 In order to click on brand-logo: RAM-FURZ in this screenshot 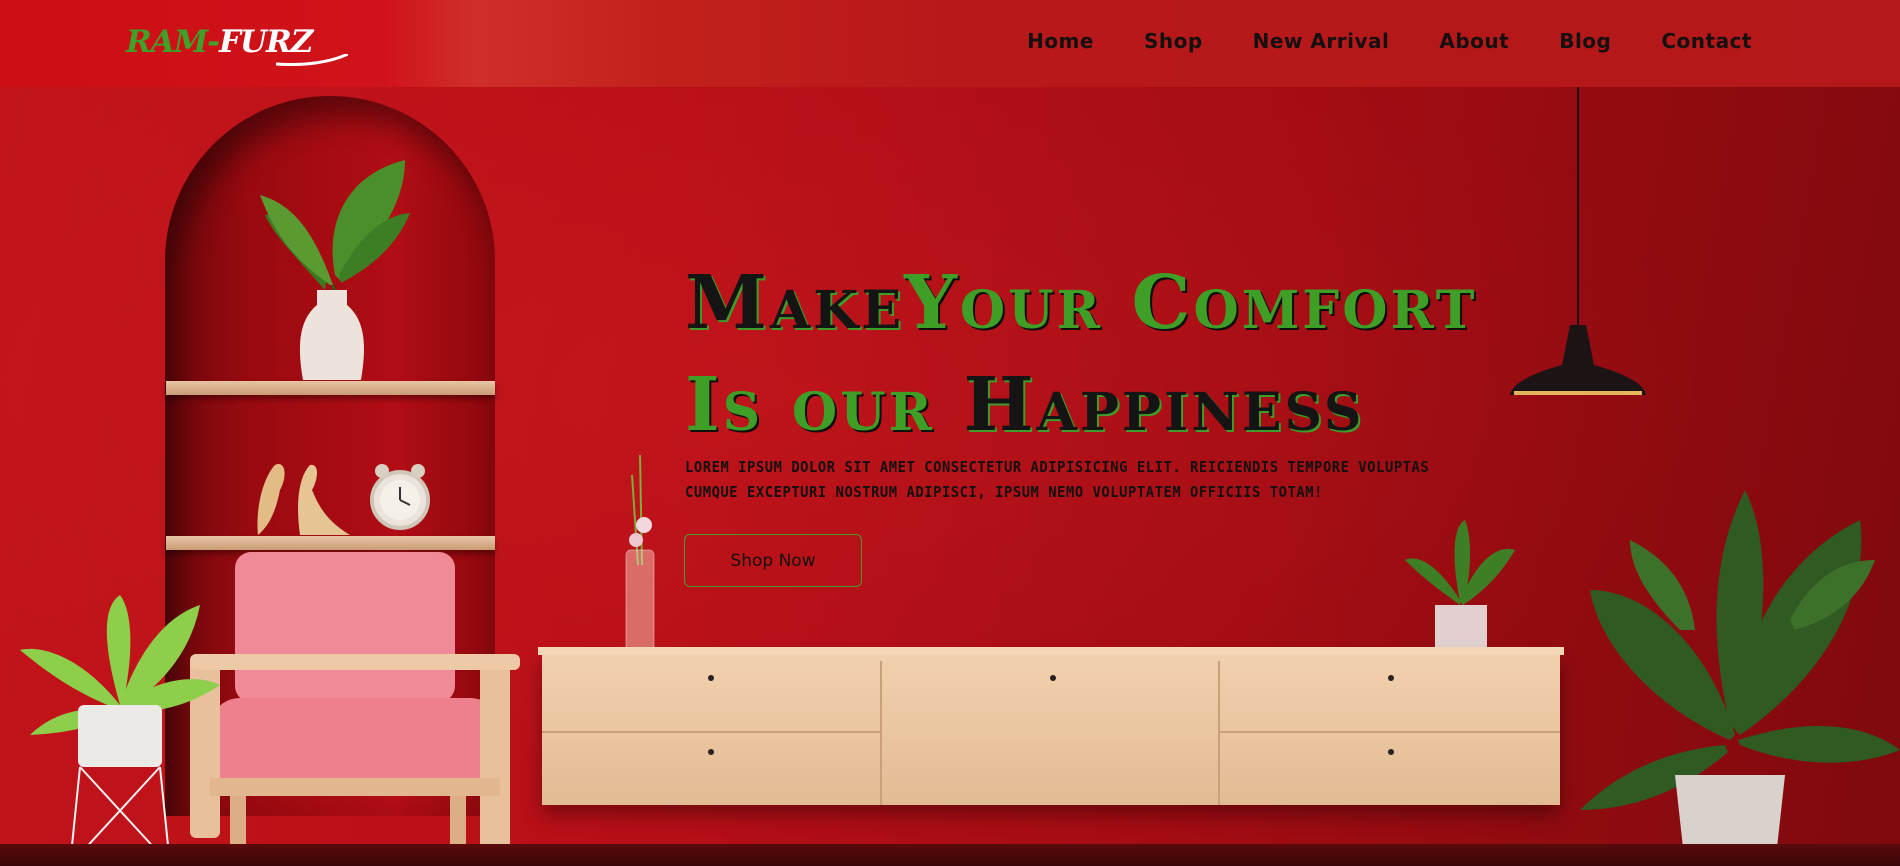, I will do `click(237, 45)`.